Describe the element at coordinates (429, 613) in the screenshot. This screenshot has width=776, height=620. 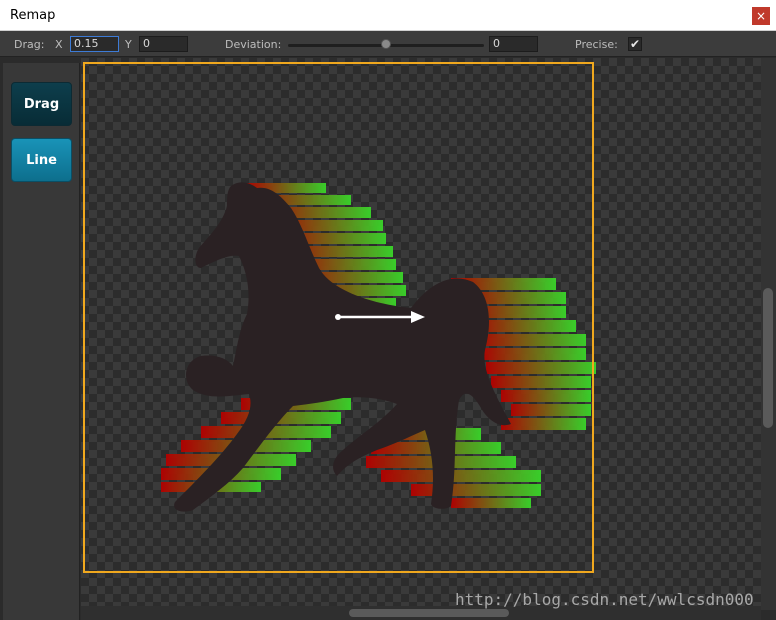
I see `horizontal-scrollbar-thumb` at that location.